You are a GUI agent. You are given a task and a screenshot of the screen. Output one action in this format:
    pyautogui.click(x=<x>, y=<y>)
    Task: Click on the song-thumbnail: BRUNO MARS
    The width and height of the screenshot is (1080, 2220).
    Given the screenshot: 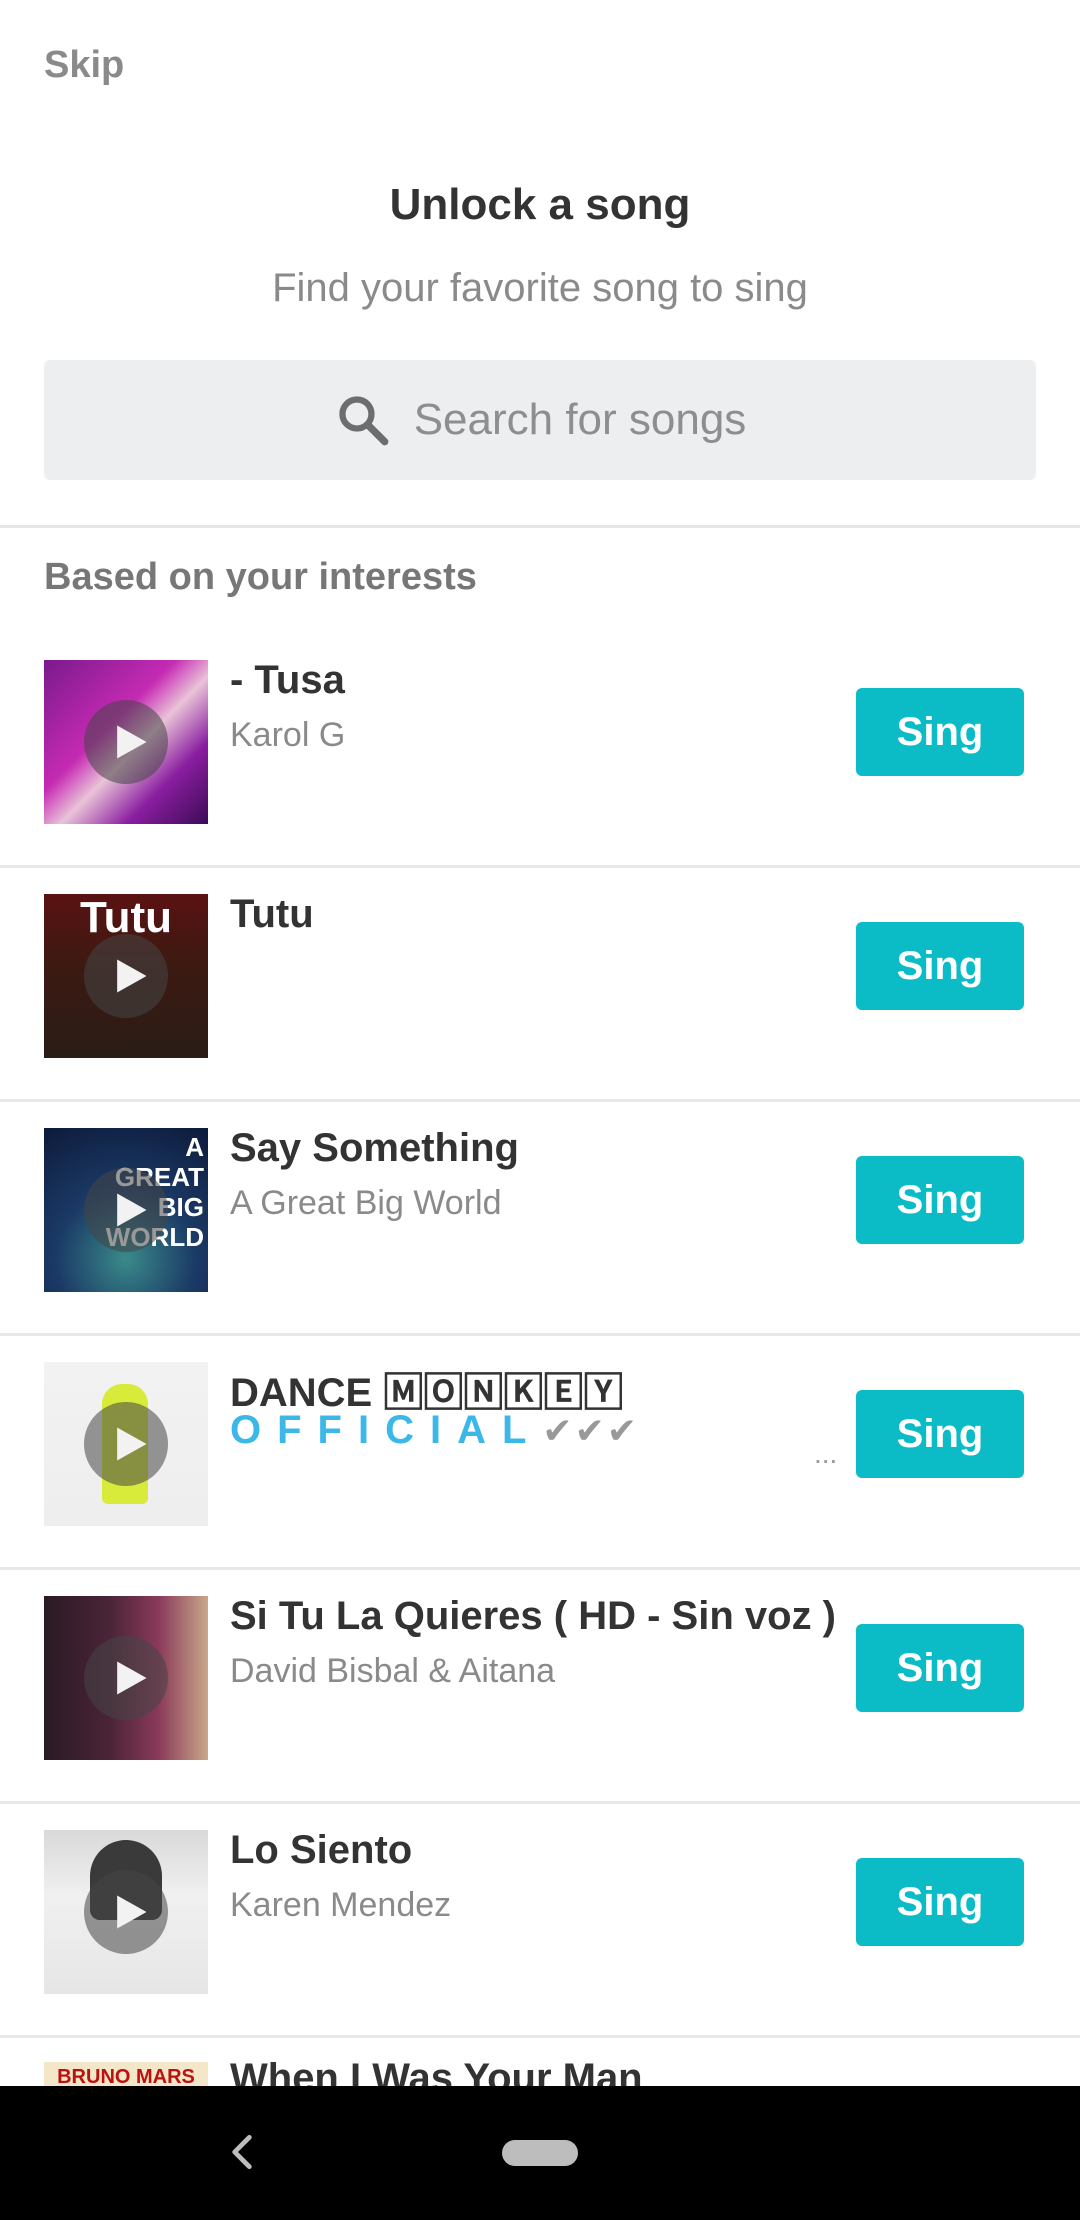 What is the action you would take?
    pyautogui.click(x=126, y=2074)
    